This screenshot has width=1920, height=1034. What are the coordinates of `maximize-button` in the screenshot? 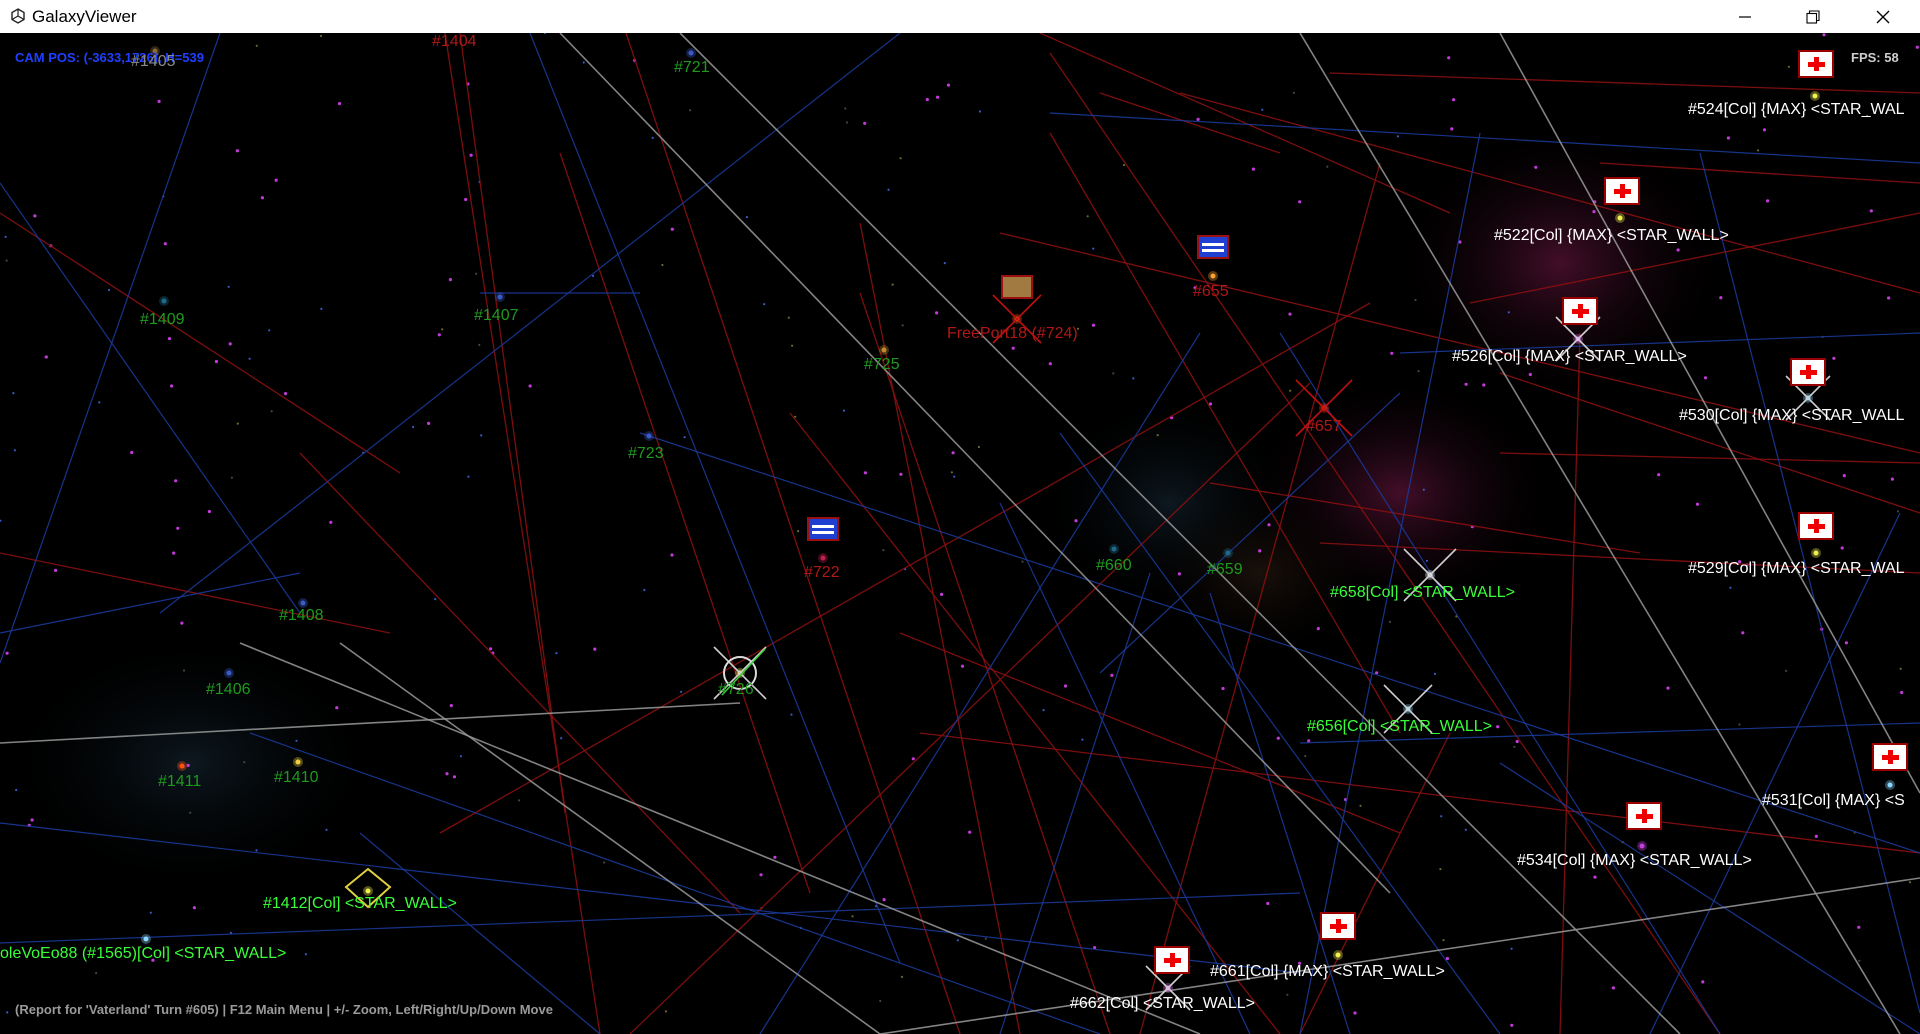 It's located at (1813, 16).